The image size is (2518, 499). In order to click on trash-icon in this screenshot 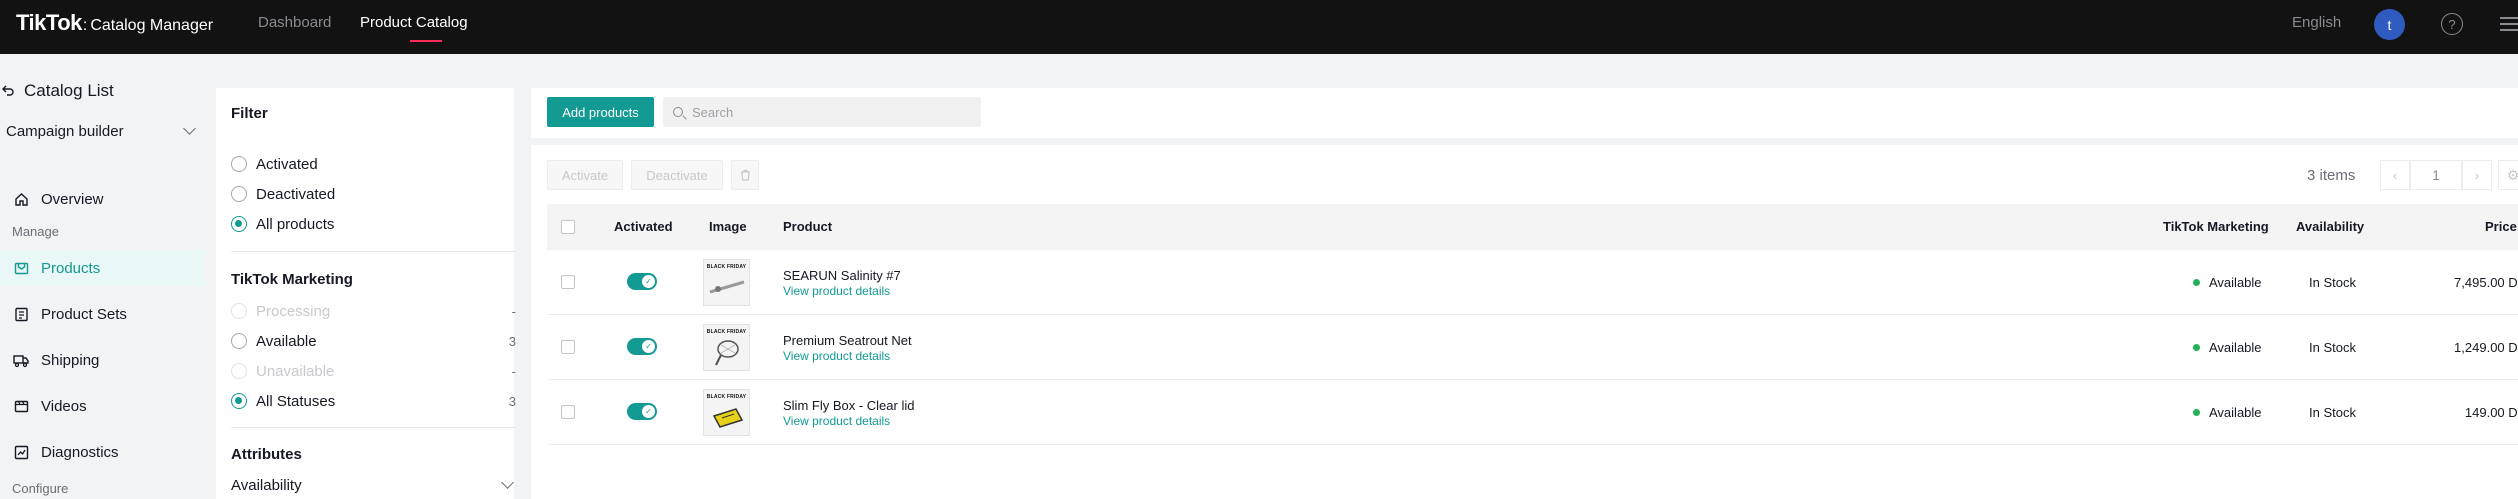, I will do `click(745, 175)`.